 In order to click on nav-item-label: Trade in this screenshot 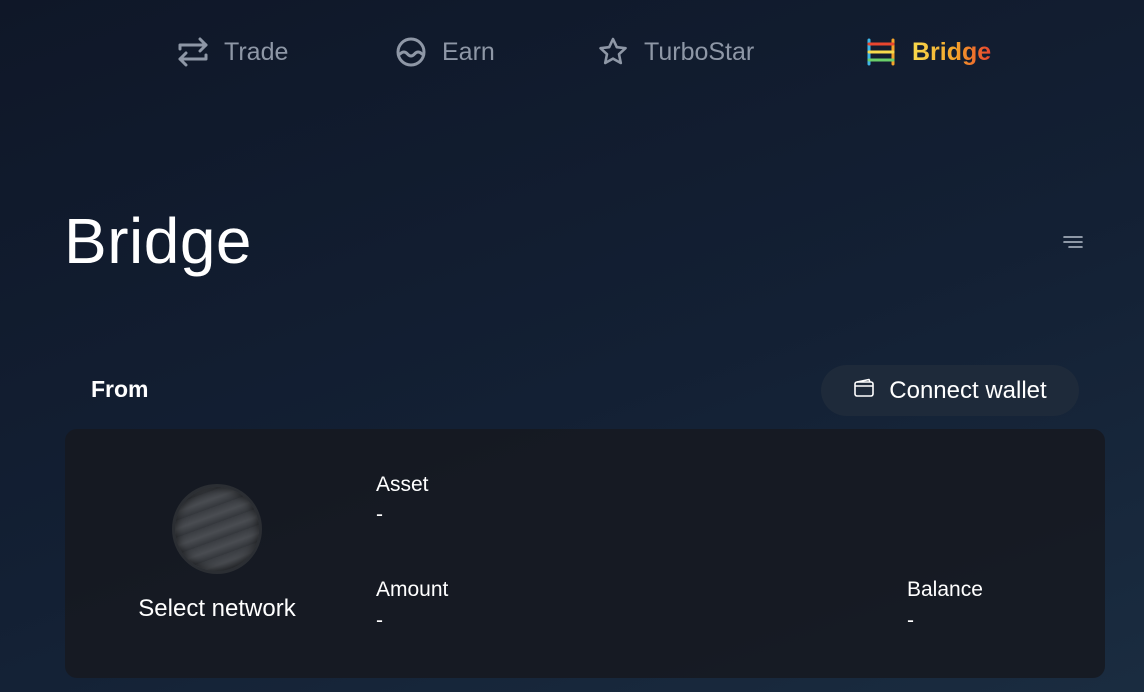, I will do `click(256, 51)`.